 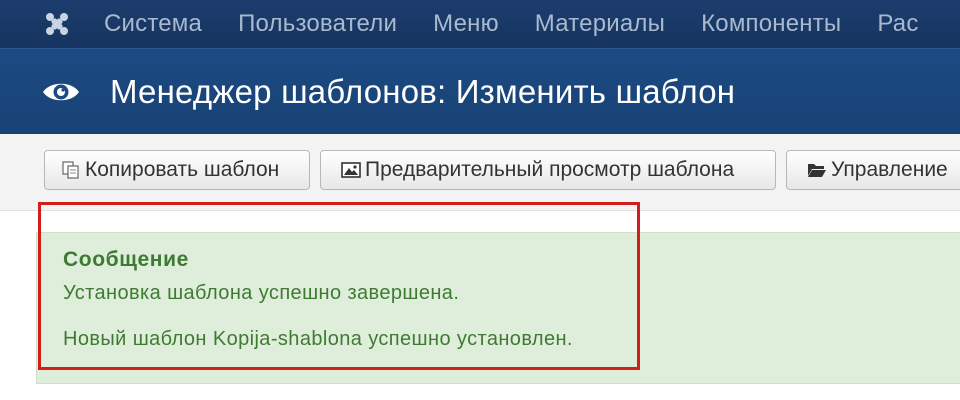 I want to click on image-icon, so click(x=351, y=170).